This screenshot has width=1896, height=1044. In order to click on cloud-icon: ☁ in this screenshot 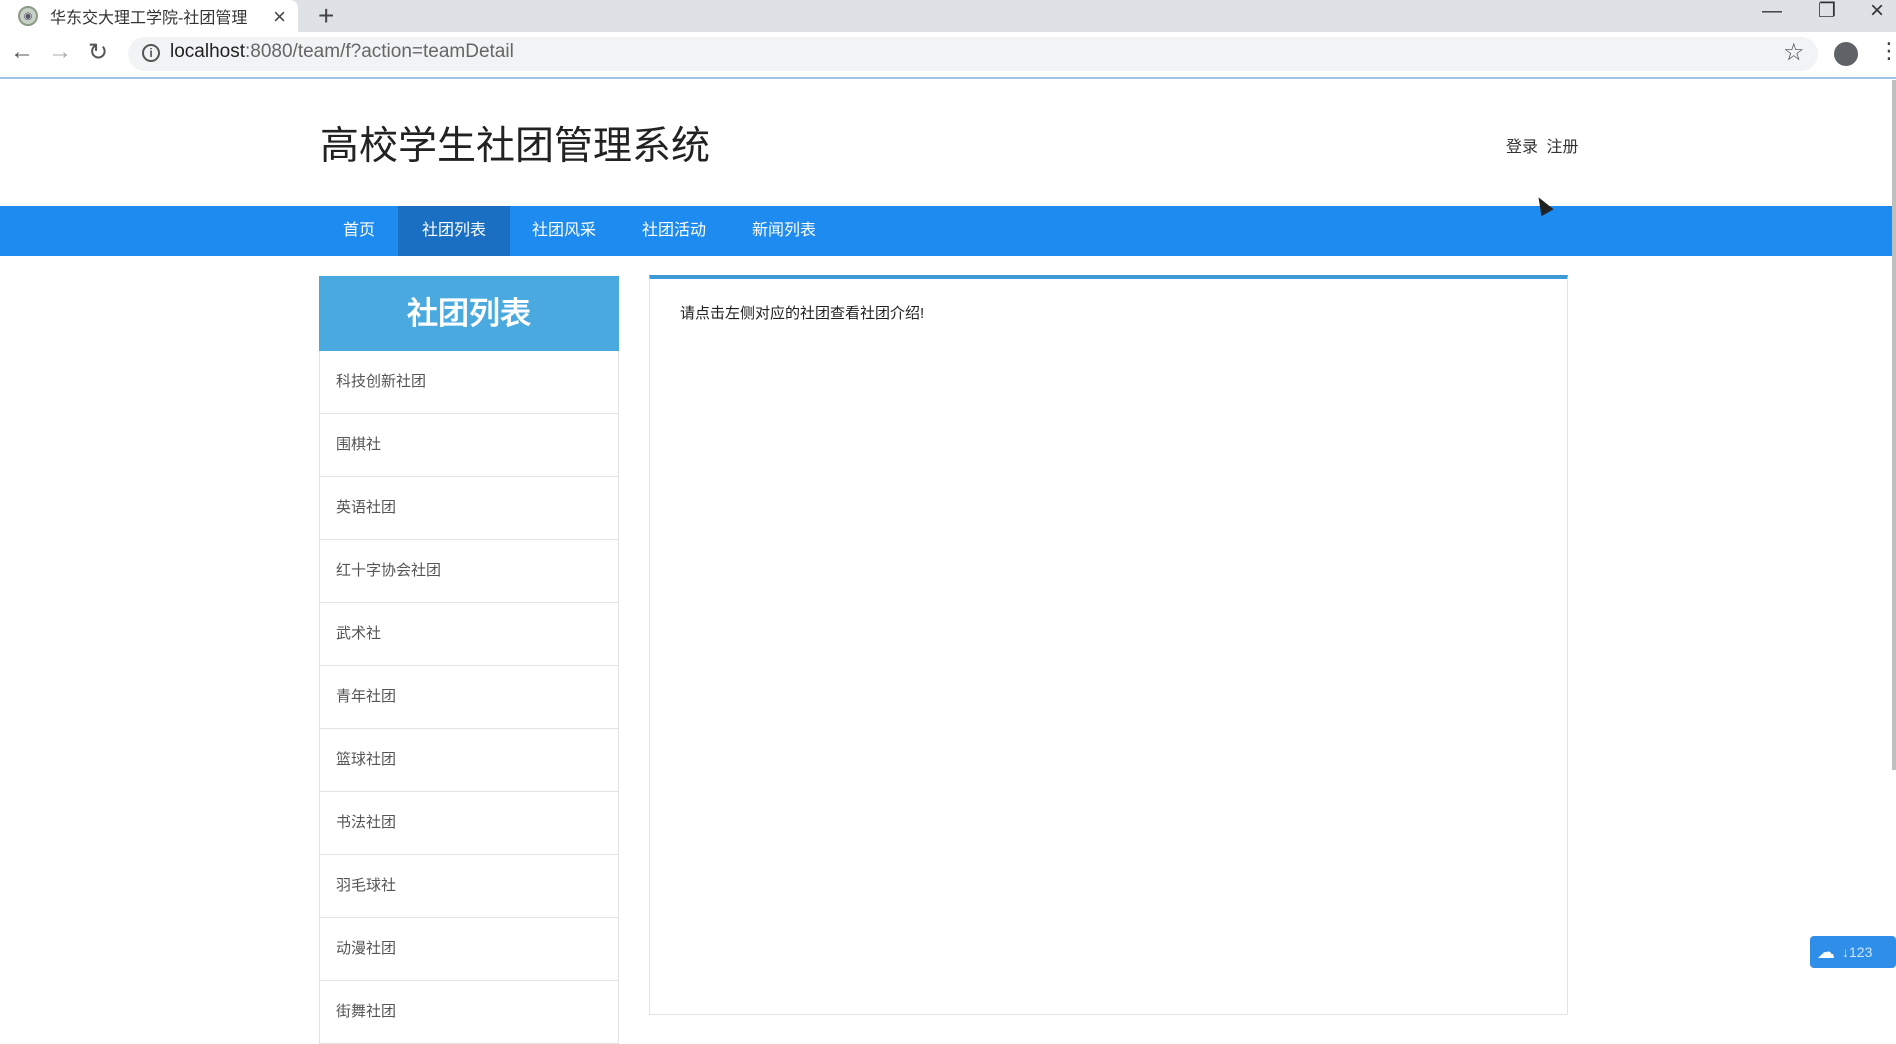, I will do `click(1826, 951)`.